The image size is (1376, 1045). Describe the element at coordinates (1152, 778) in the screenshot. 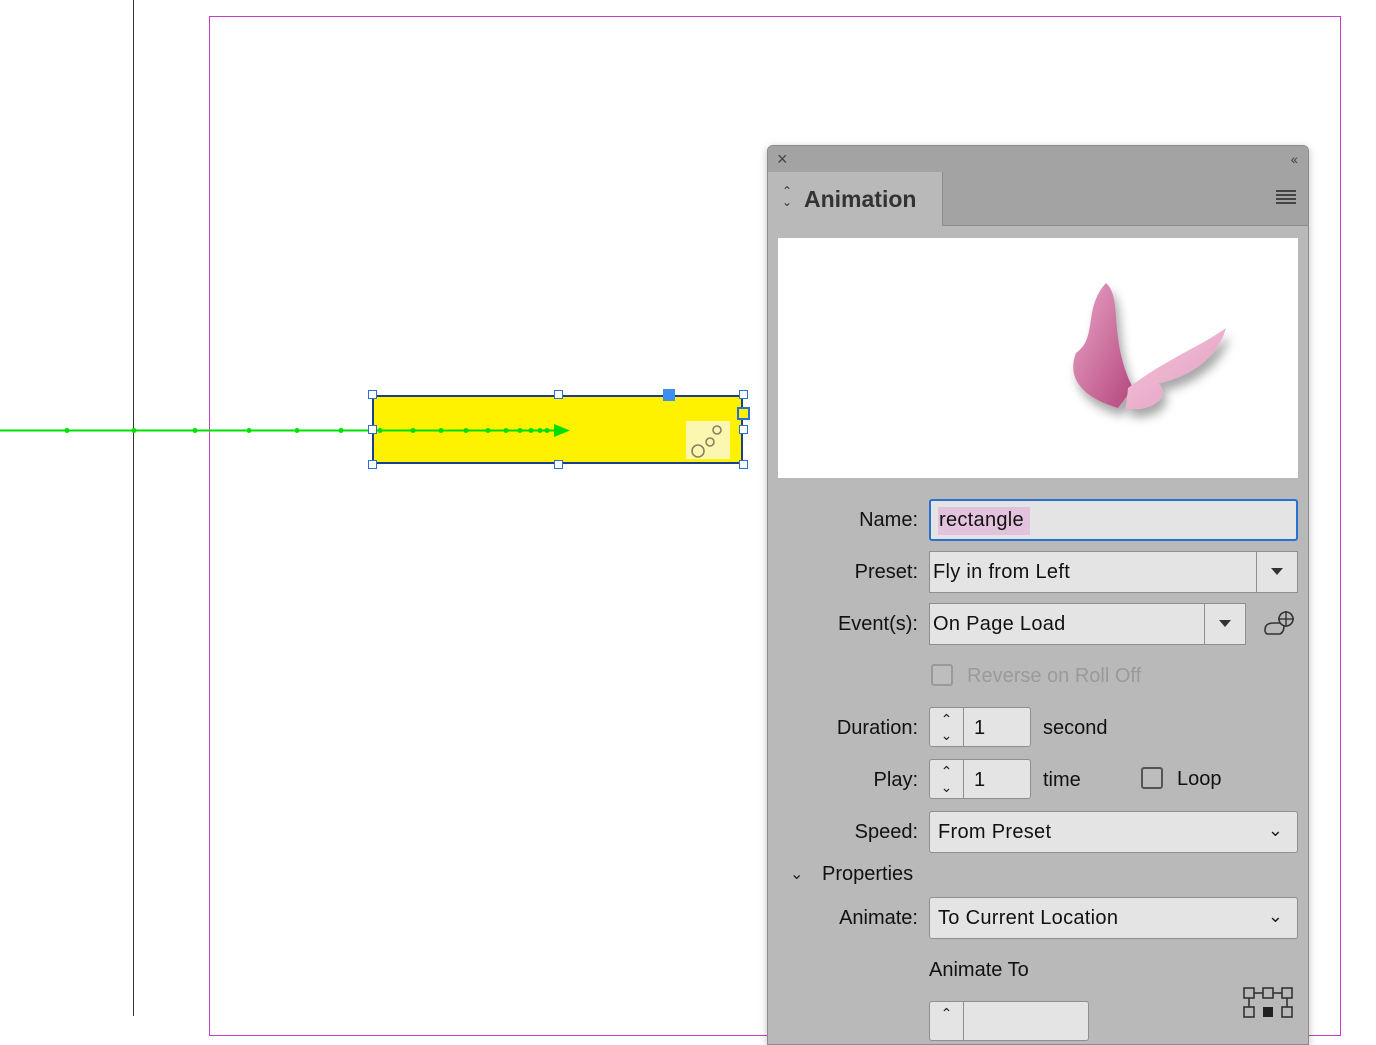

I see `loop-checkbox` at that location.